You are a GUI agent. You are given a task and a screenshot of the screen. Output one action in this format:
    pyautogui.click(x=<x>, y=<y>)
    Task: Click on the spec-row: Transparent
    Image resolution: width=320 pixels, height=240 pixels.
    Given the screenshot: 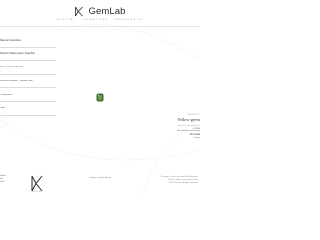 What is the action you would take?
    pyautogui.click(x=28, y=95)
    